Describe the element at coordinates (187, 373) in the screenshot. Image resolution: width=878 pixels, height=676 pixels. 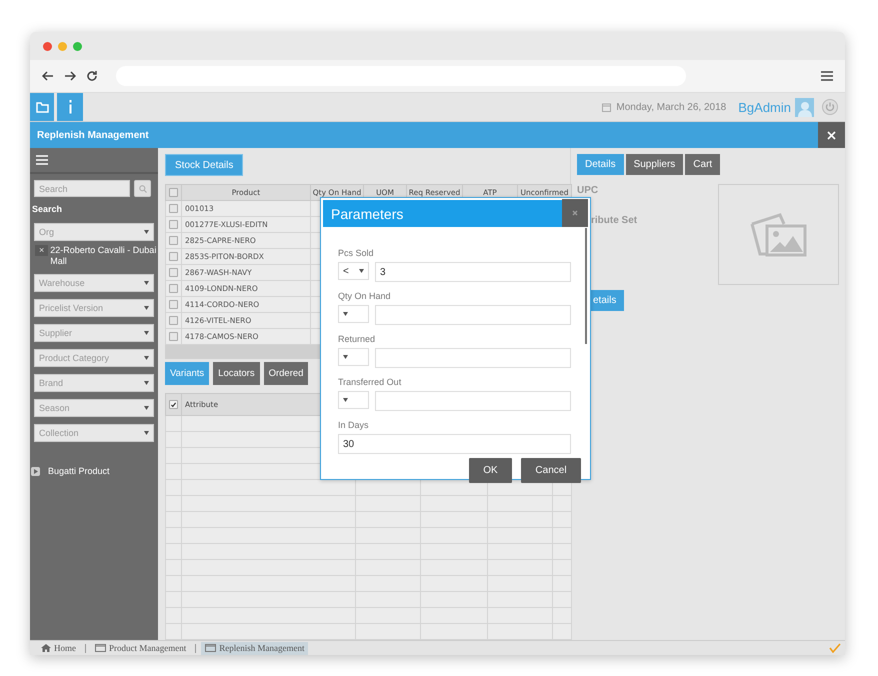
I see `tab: Variants` at that location.